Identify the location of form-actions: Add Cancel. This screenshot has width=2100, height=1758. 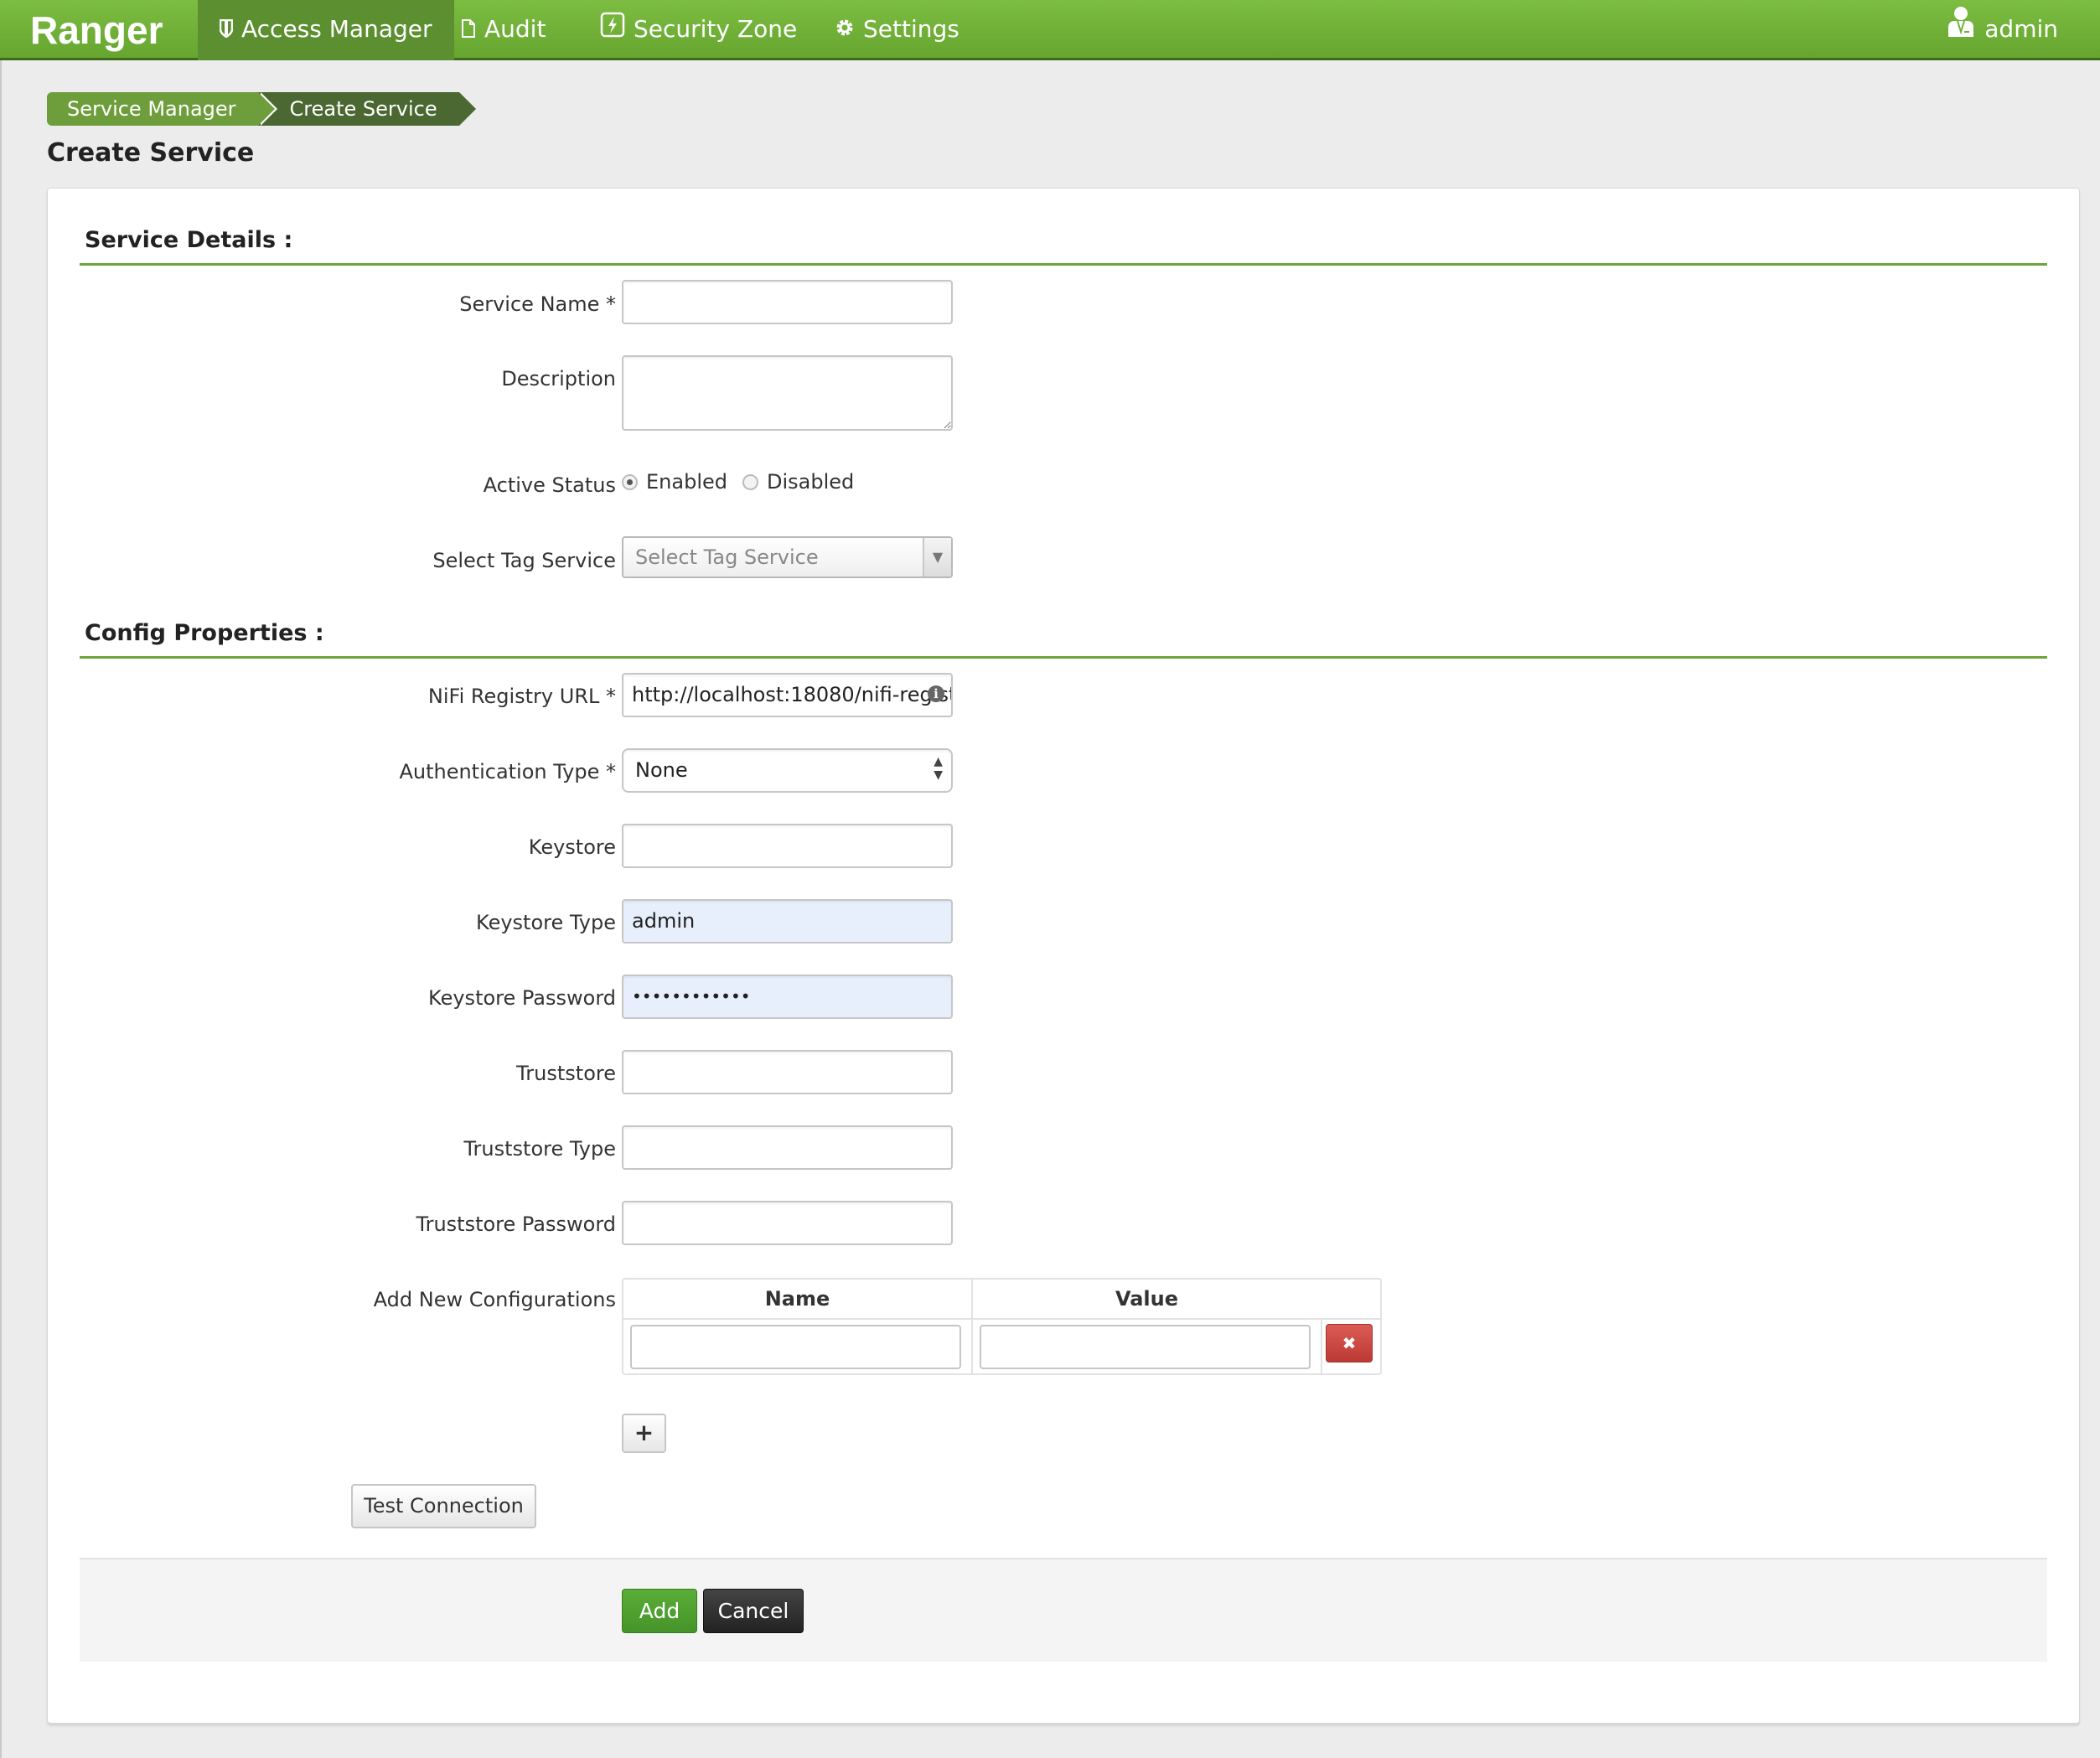
(1063, 1610).